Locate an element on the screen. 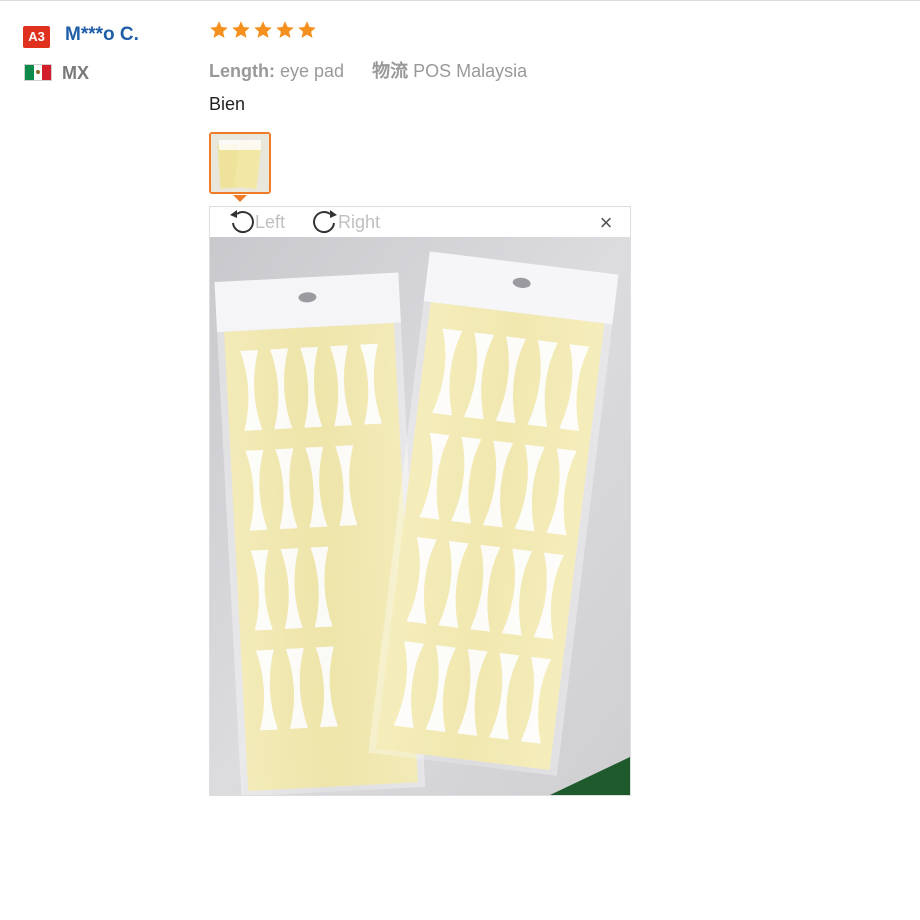 The width and height of the screenshot is (920, 920). rotate-right-icon is located at coordinates (325, 221).